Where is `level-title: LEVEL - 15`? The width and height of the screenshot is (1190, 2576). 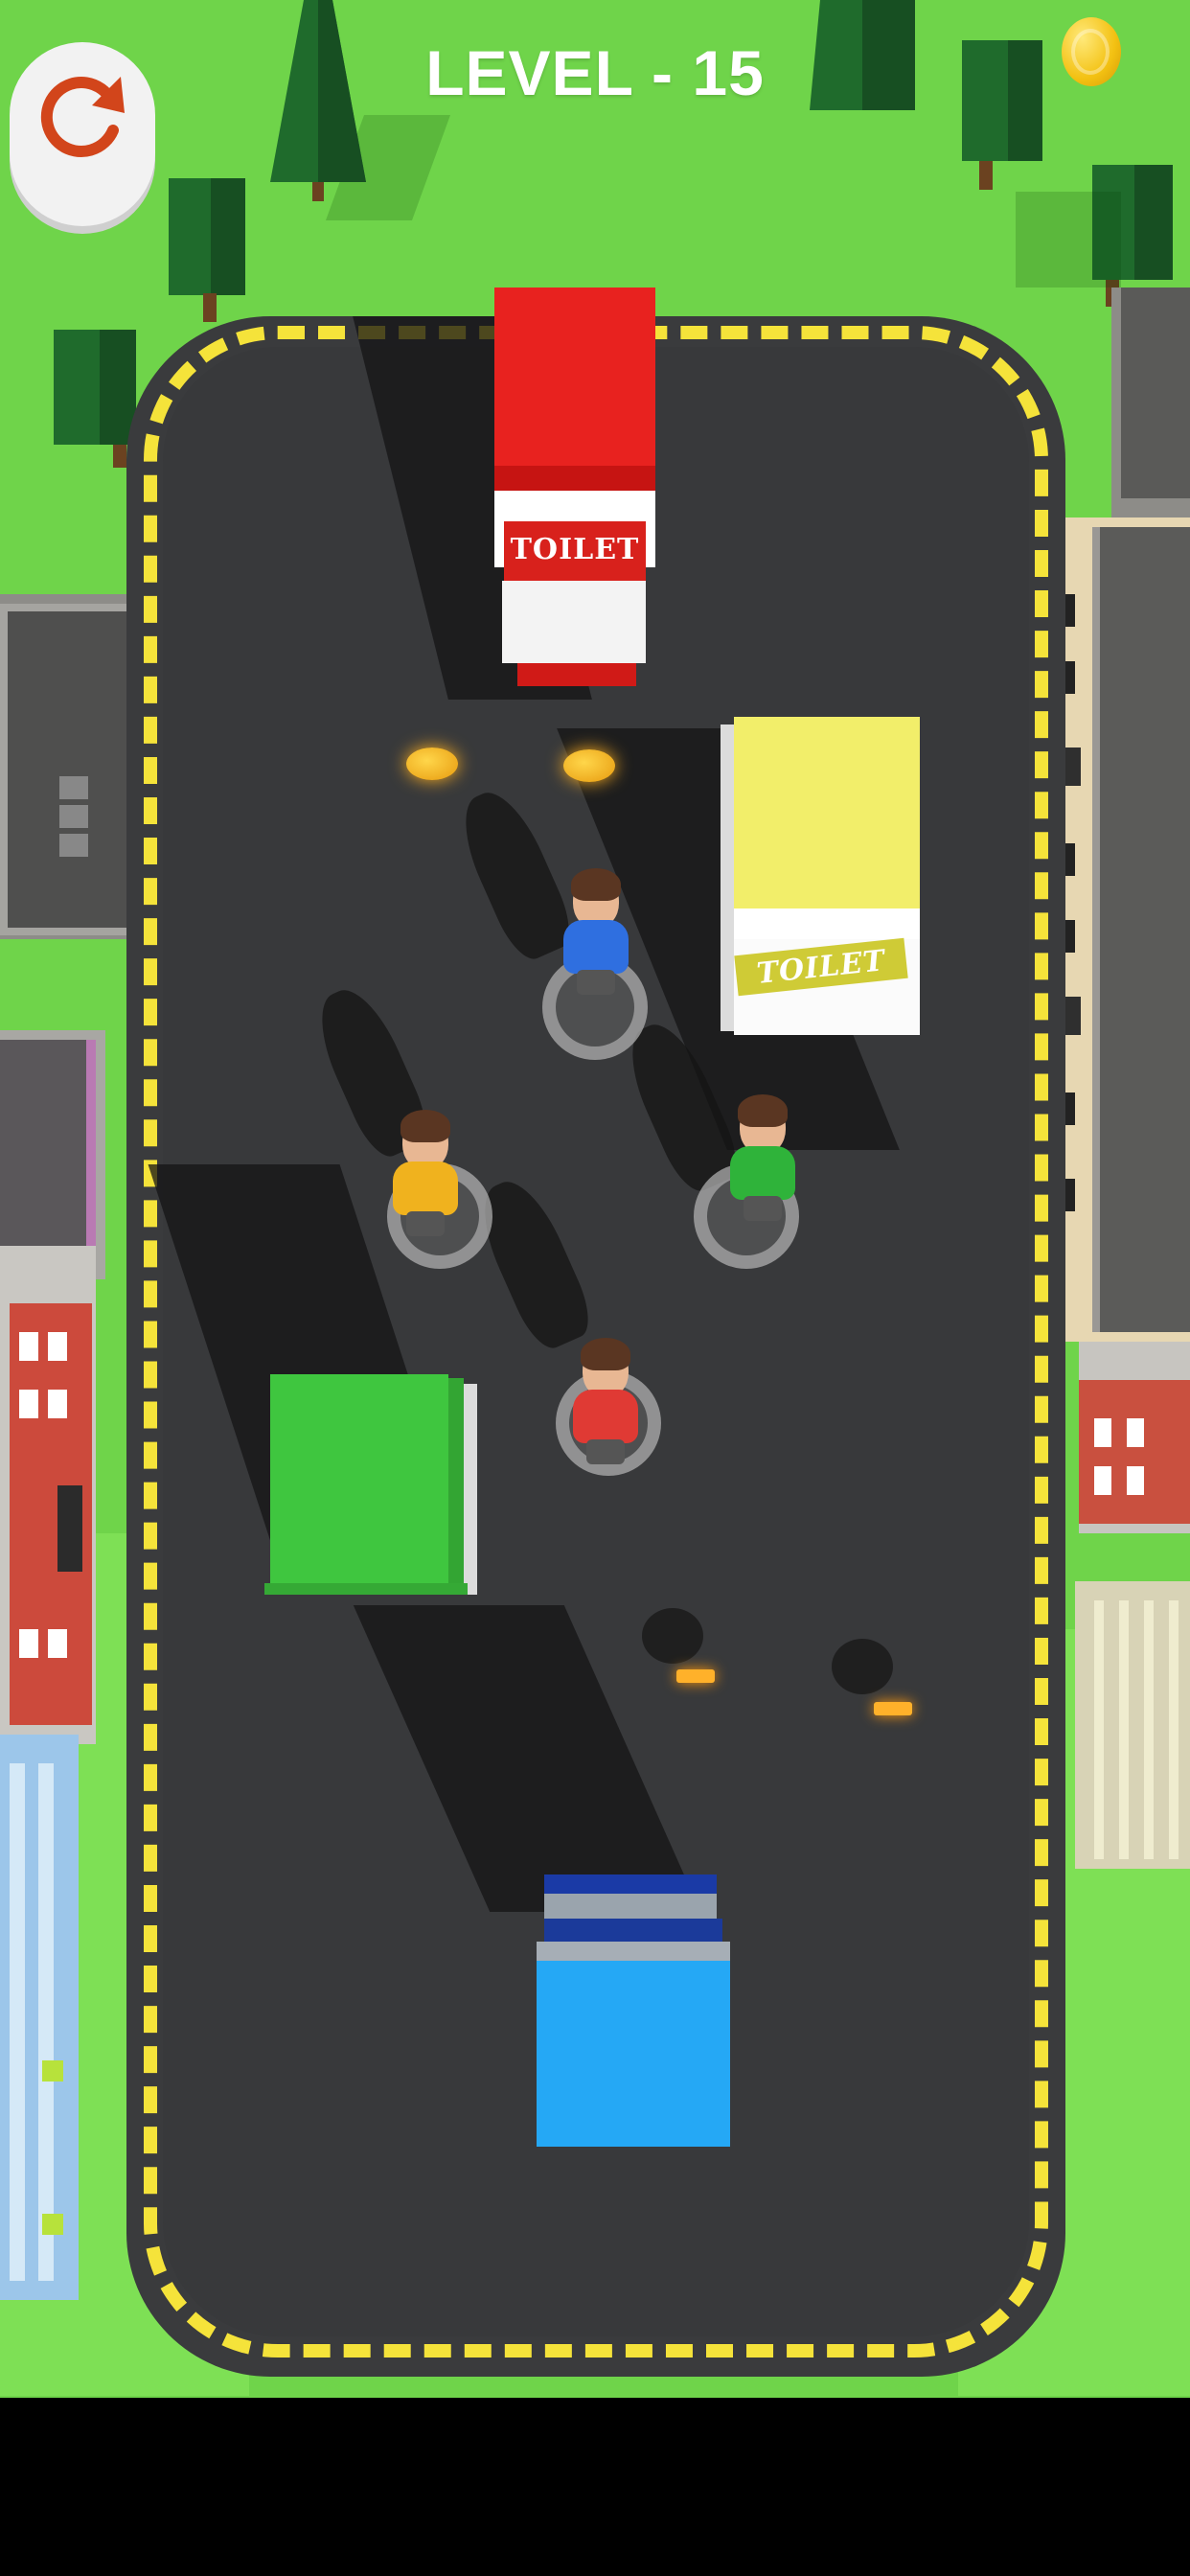
level-title: LEVEL - 15 is located at coordinates (595, 72).